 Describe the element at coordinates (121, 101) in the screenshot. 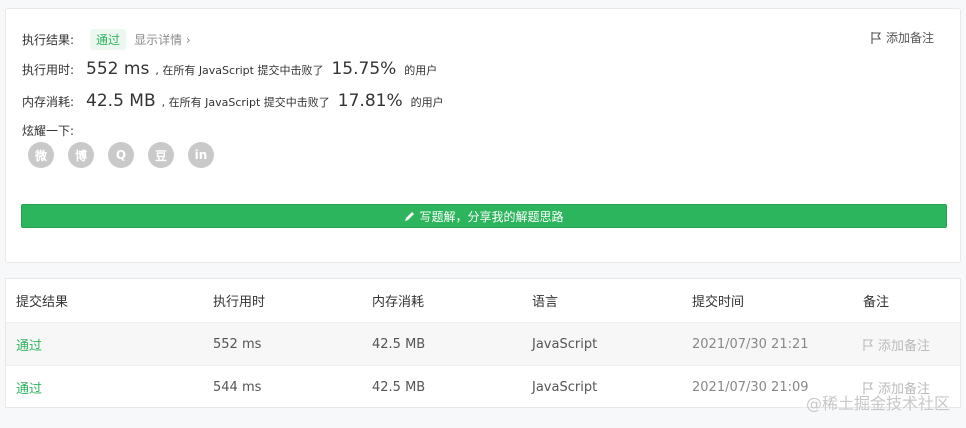

I see `memory-value: 42.5 MB` at that location.